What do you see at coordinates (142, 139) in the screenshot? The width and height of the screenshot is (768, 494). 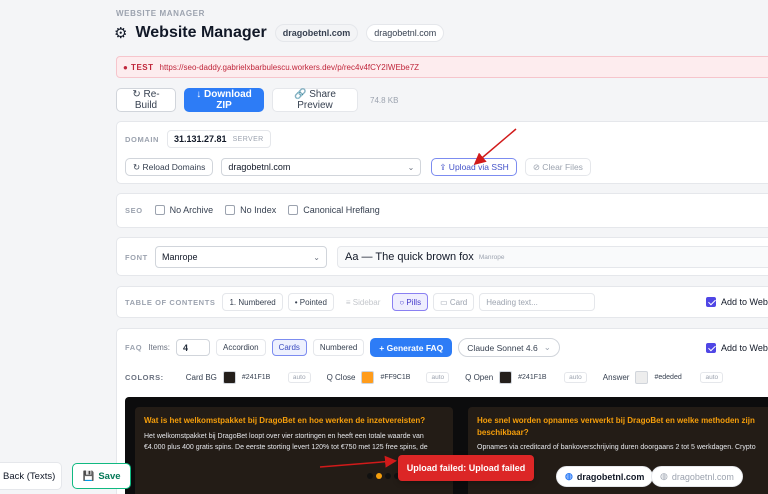 I see `domain-label: DOMAIN` at bounding box center [142, 139].